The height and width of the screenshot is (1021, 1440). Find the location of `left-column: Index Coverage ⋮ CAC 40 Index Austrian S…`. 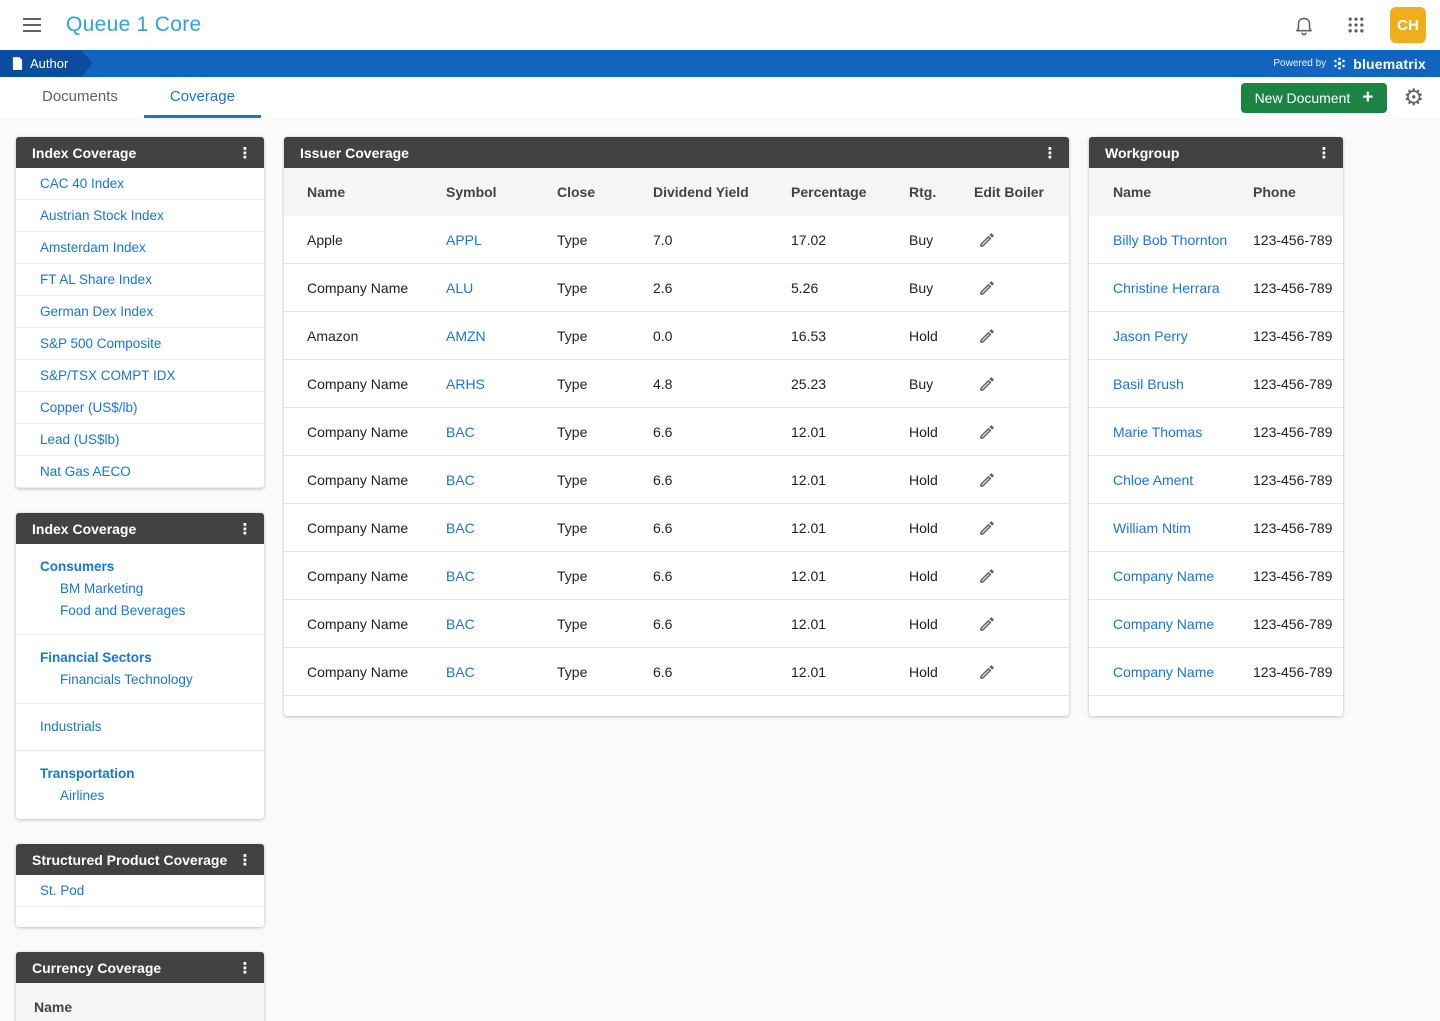

left-column: Index Coverage ⋮ CAC 40 Index Austrian S… is located at coordinates (140, 579).